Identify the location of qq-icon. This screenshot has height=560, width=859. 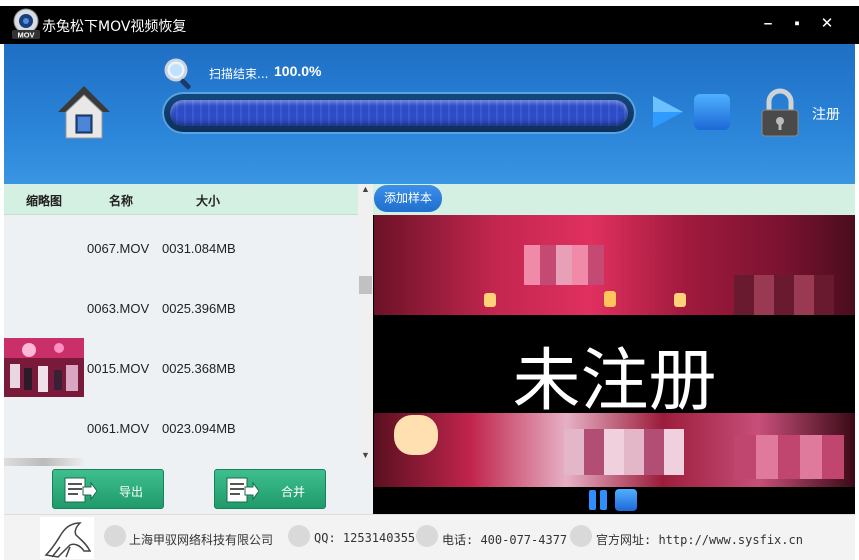
(299, 536).